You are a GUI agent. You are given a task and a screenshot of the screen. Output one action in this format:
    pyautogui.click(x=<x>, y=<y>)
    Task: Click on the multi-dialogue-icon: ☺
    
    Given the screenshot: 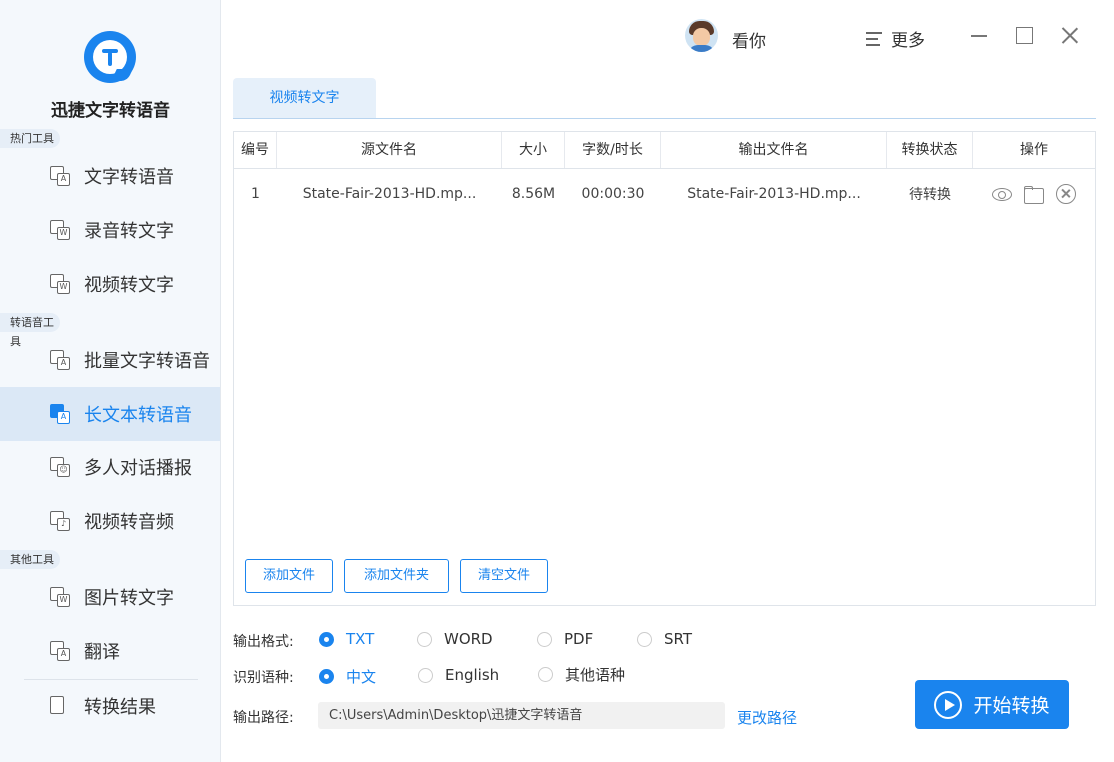 What is the action you would take?
    pyautogui.click(x=60, y=467)
    